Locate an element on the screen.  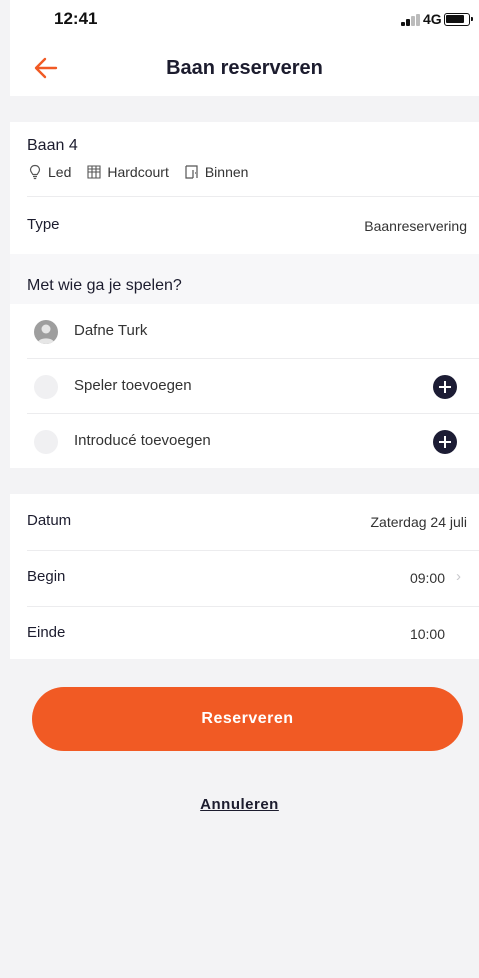
begin-label: Begin is located at coordinates (46, 576).